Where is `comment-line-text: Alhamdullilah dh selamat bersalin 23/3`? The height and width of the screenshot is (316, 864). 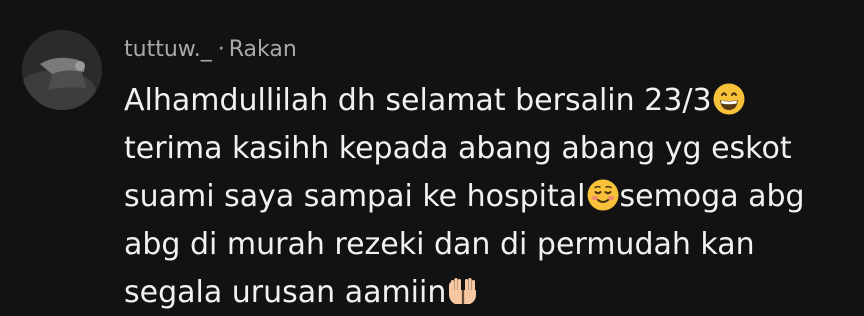 comment-line-text: Alhamdullilah dh selamat bersalin 23/3 is located at coordinates (418, 100).